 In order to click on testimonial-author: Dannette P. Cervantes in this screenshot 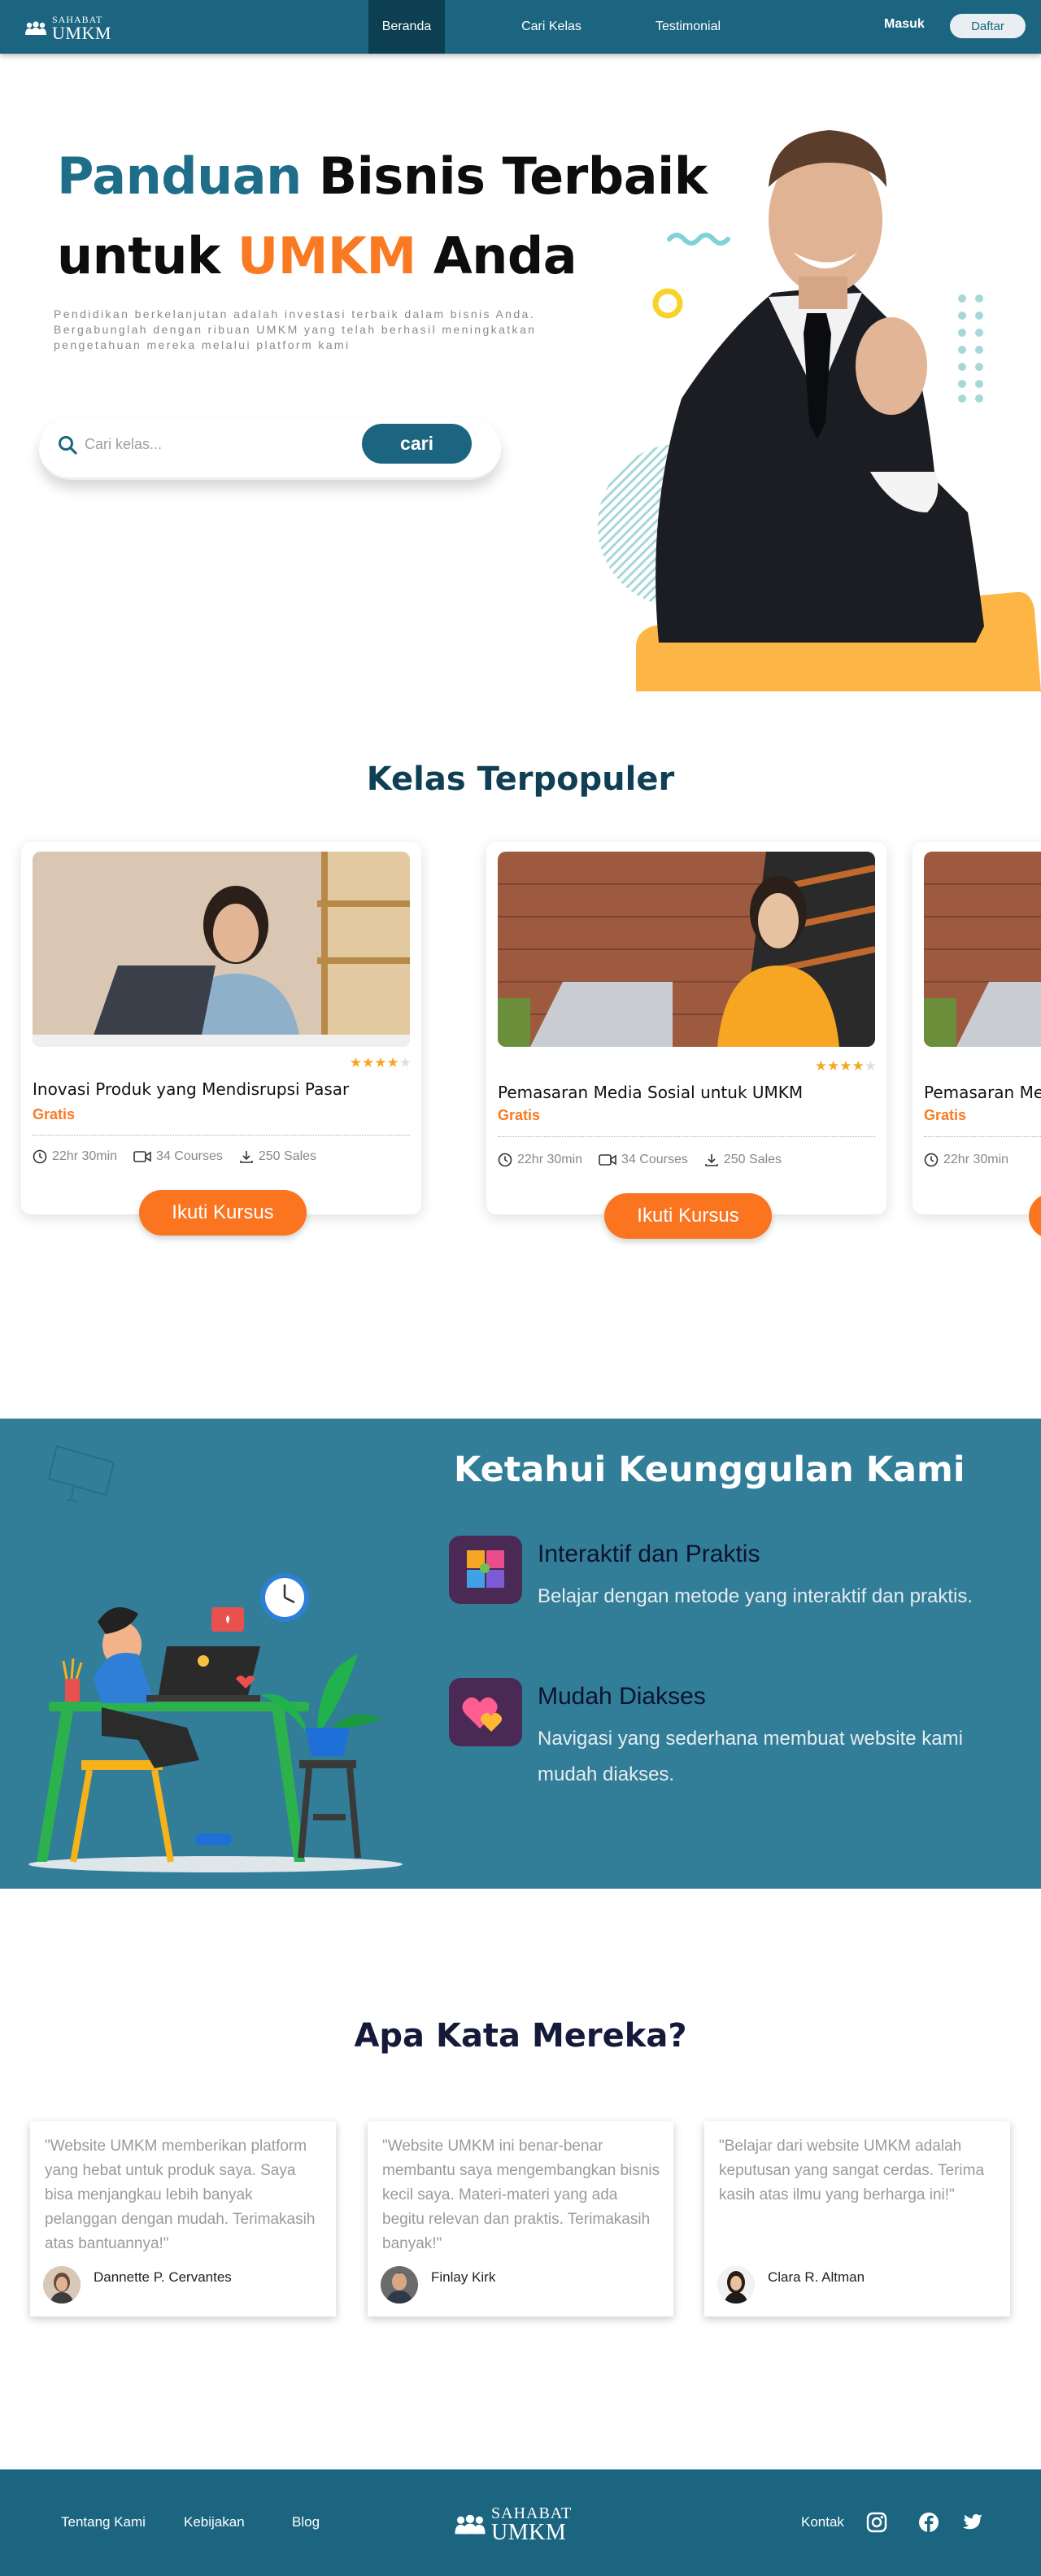, I will do `click(163, 2277)`.